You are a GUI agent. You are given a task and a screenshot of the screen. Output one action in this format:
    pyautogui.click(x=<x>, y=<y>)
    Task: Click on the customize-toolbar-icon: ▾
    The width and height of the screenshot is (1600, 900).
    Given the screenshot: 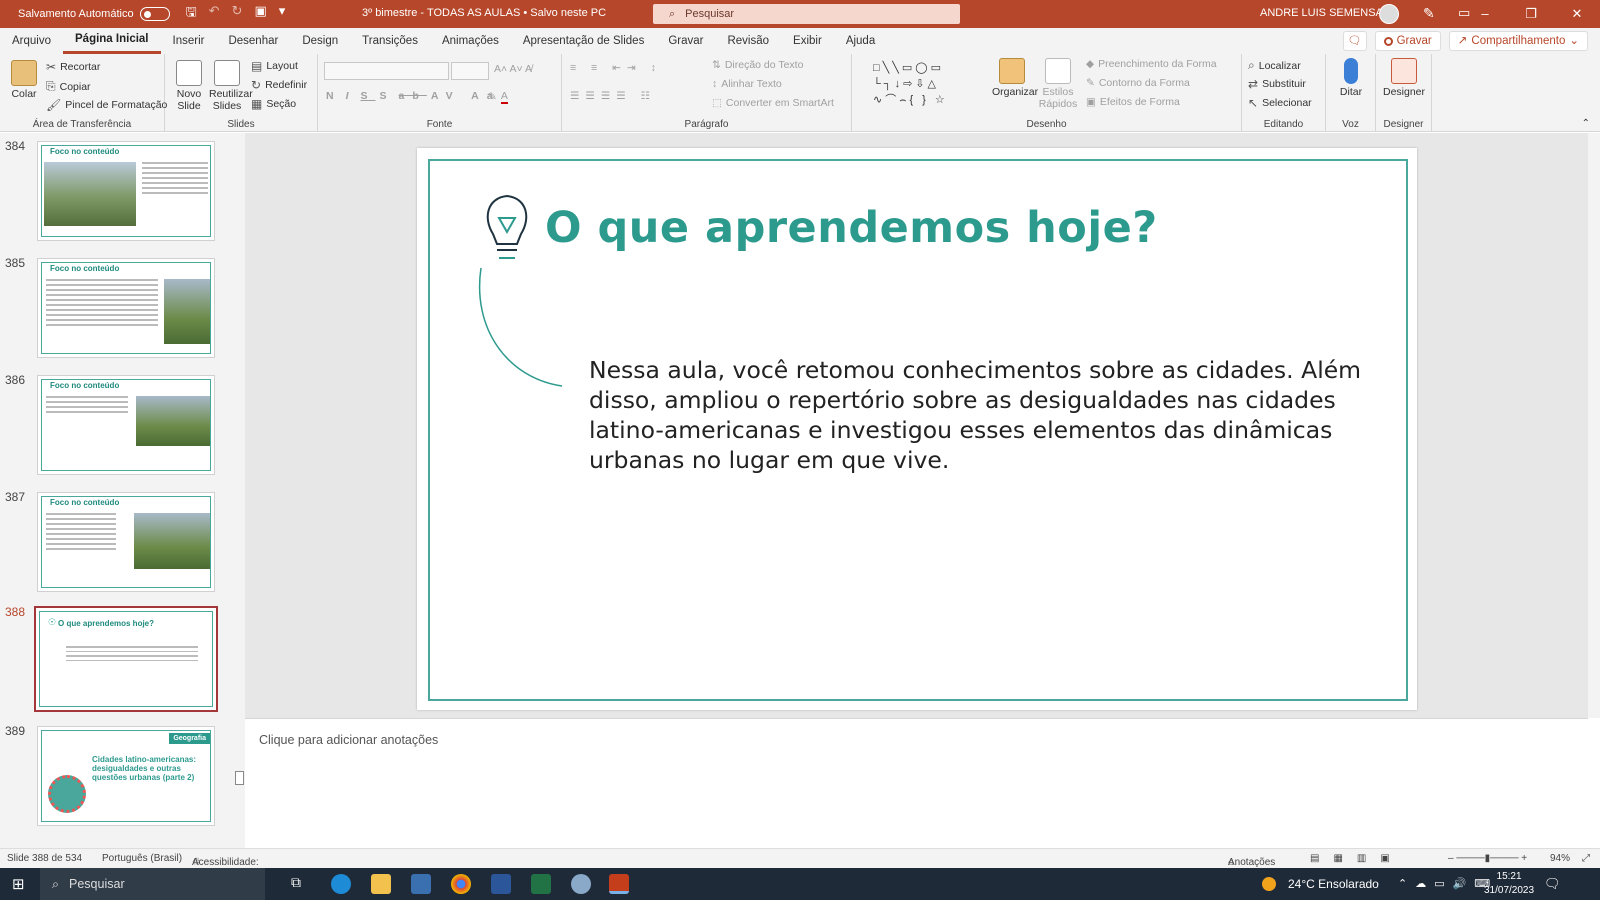 What is the action you would take?
    pyautogui.click(x=282, y=14)
    